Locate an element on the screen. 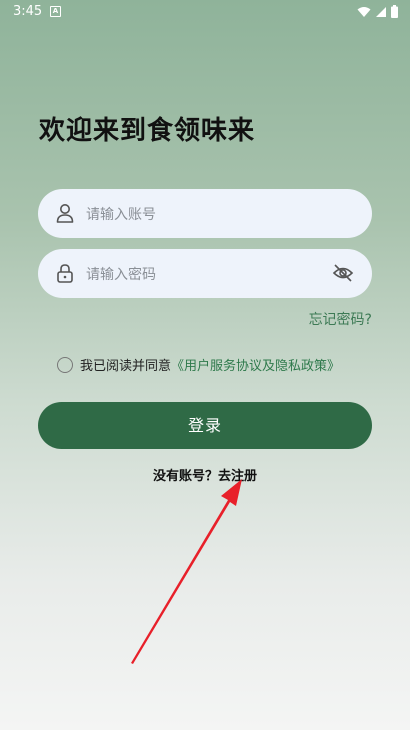 Image resolution: width=410 pixels, height=730 pixels. status-icons is located at coordinates (377, 11).